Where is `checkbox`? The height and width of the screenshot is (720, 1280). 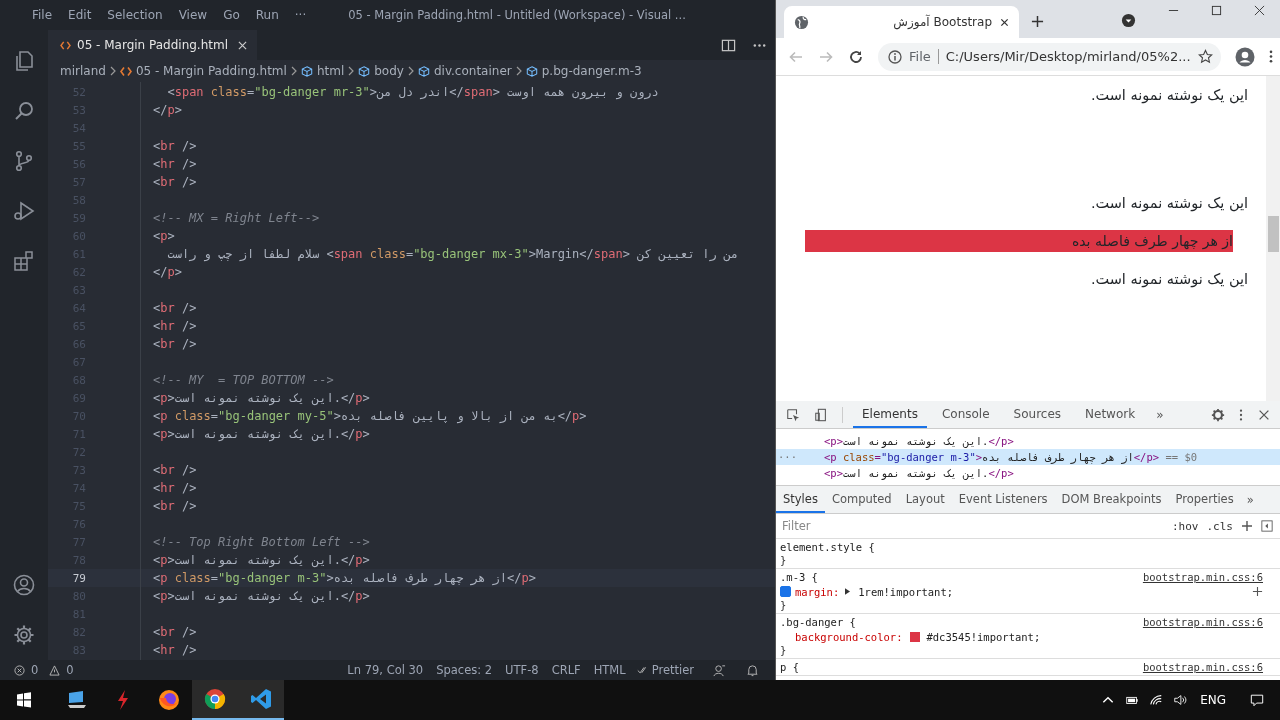 checkbox is located at coordinates (785, 591).